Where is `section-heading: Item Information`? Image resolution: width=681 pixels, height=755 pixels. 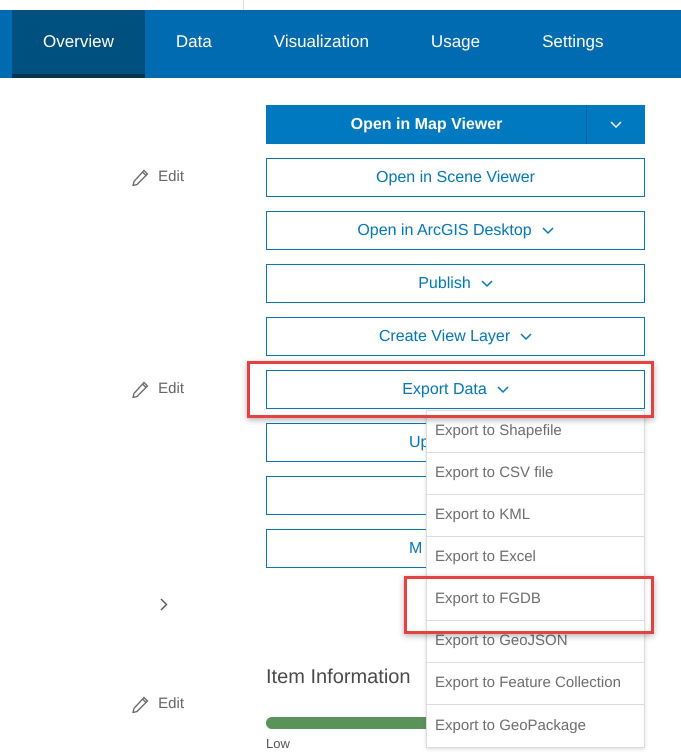 section-heading: Item Information is located at coordinates (338, 677).